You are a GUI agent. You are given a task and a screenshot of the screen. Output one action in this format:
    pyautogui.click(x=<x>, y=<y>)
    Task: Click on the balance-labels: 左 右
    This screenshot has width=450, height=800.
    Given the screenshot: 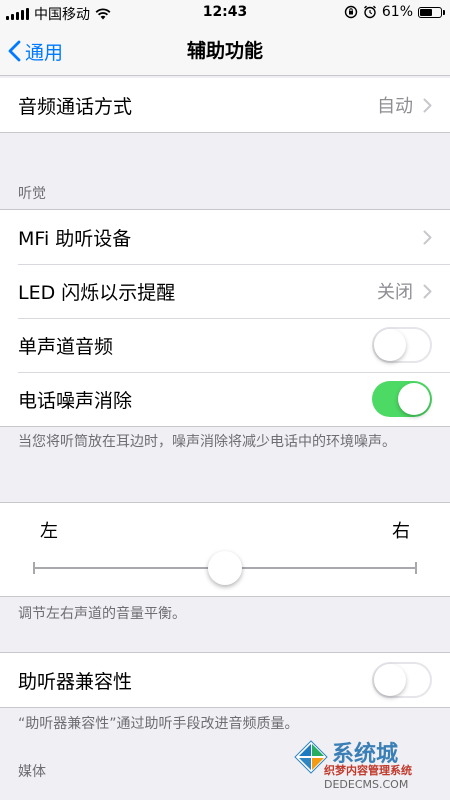 What is the action you would take?
    pyautogui.click(x=225, y=530)
    